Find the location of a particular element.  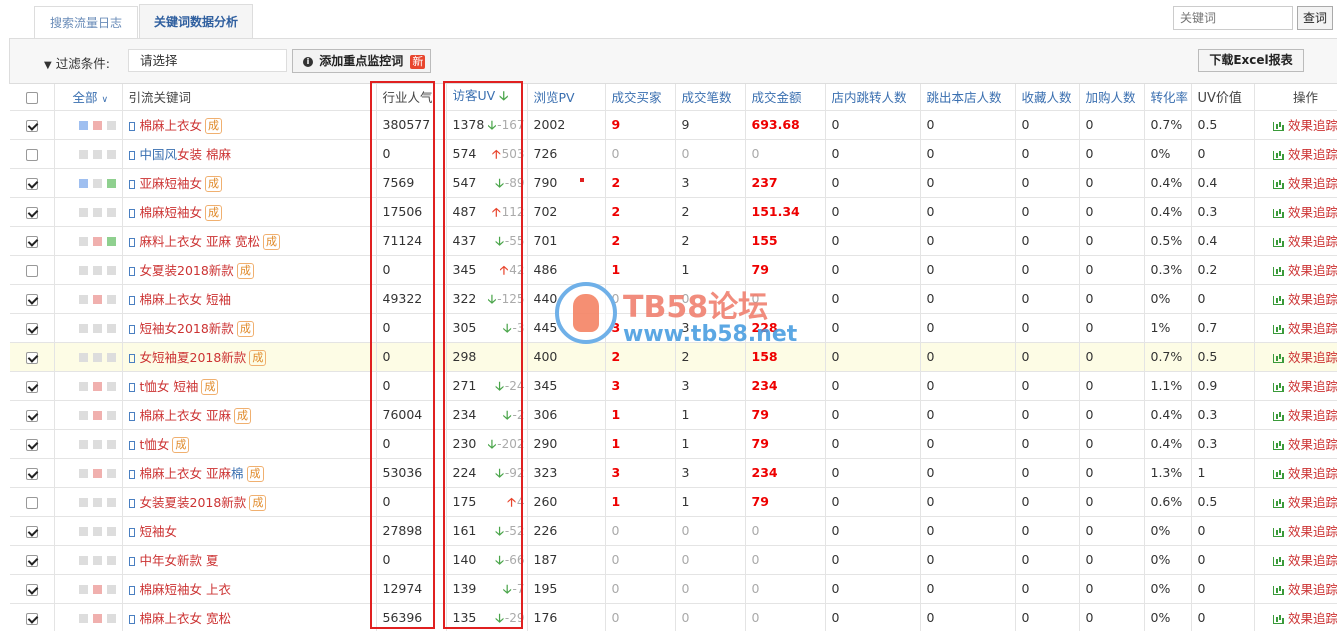

orders-cell: 9 is located at coordinates (710, 125).